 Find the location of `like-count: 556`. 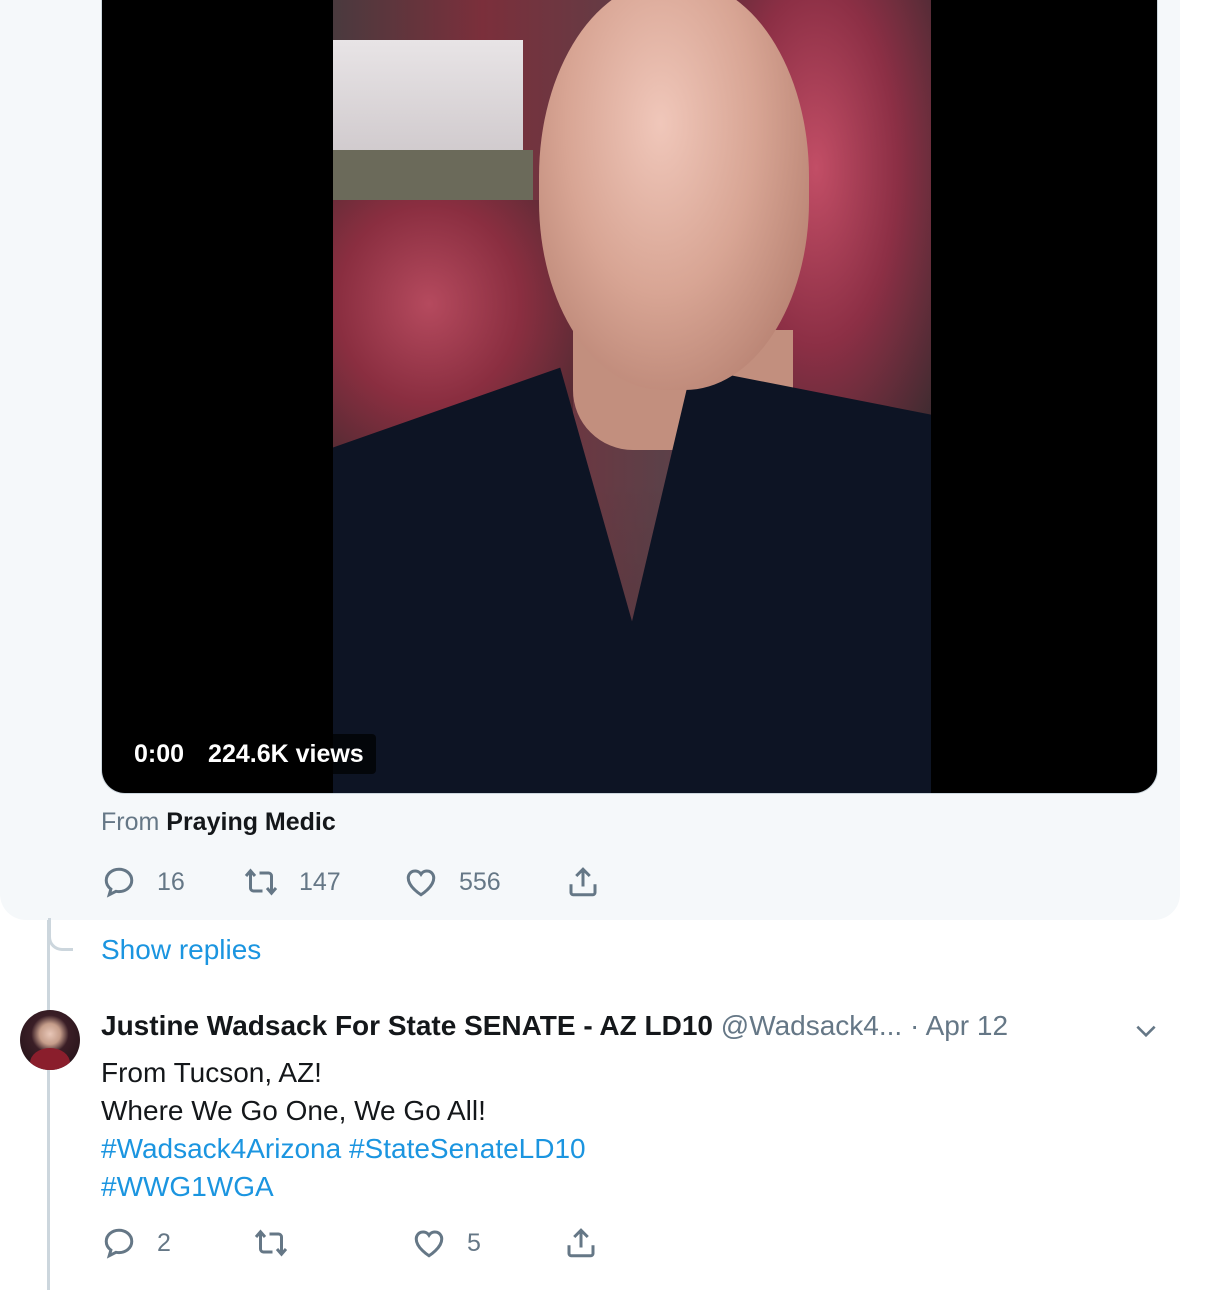

like-count: 556 is located at coordinates (480, 881).